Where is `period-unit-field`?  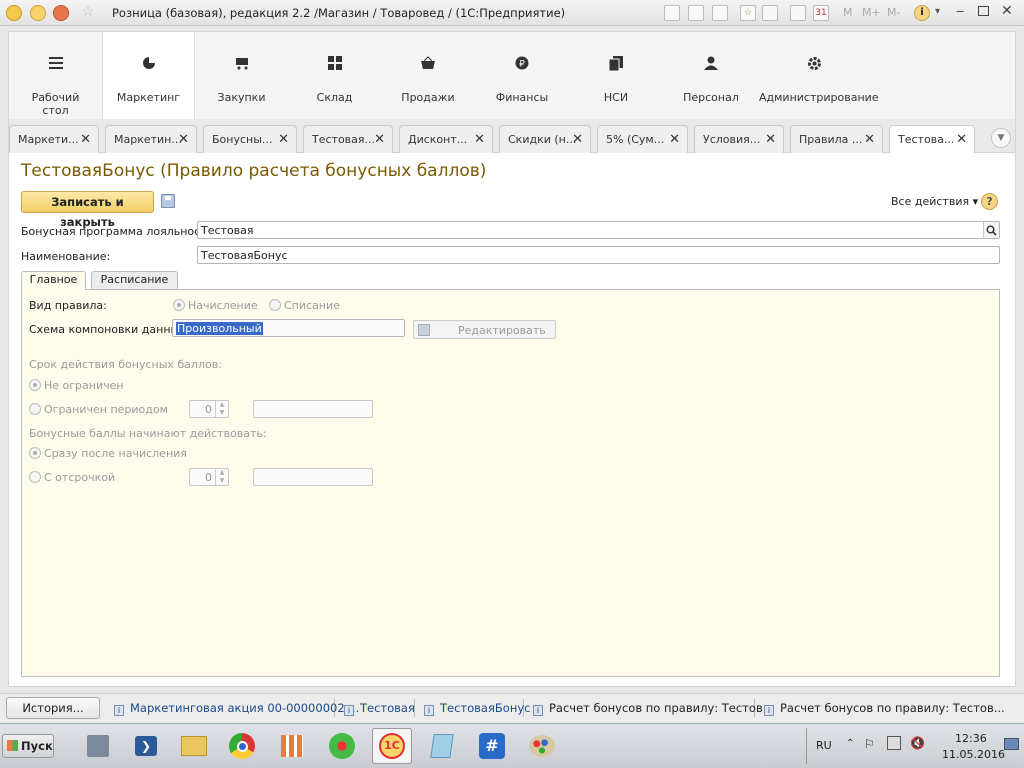
period-unit-field is located at coordinates (313, 409).